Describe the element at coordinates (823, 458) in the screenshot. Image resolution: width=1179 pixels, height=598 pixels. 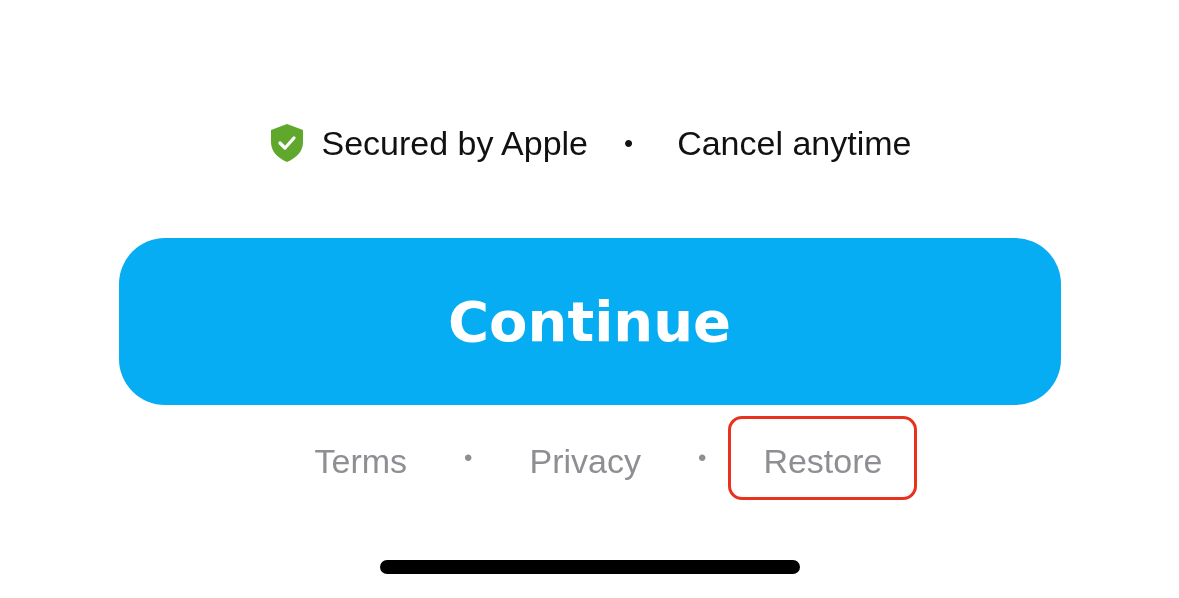
I see `footer-link: Restore` at that location.